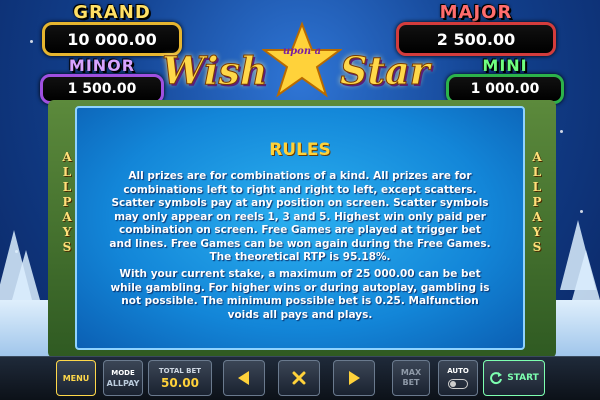 The width and height of the screenshot is (600, 400). What do you see at coordinates (523, 378) in the screenshot?
I see `start-label: START` at bounding box center [523, 378].